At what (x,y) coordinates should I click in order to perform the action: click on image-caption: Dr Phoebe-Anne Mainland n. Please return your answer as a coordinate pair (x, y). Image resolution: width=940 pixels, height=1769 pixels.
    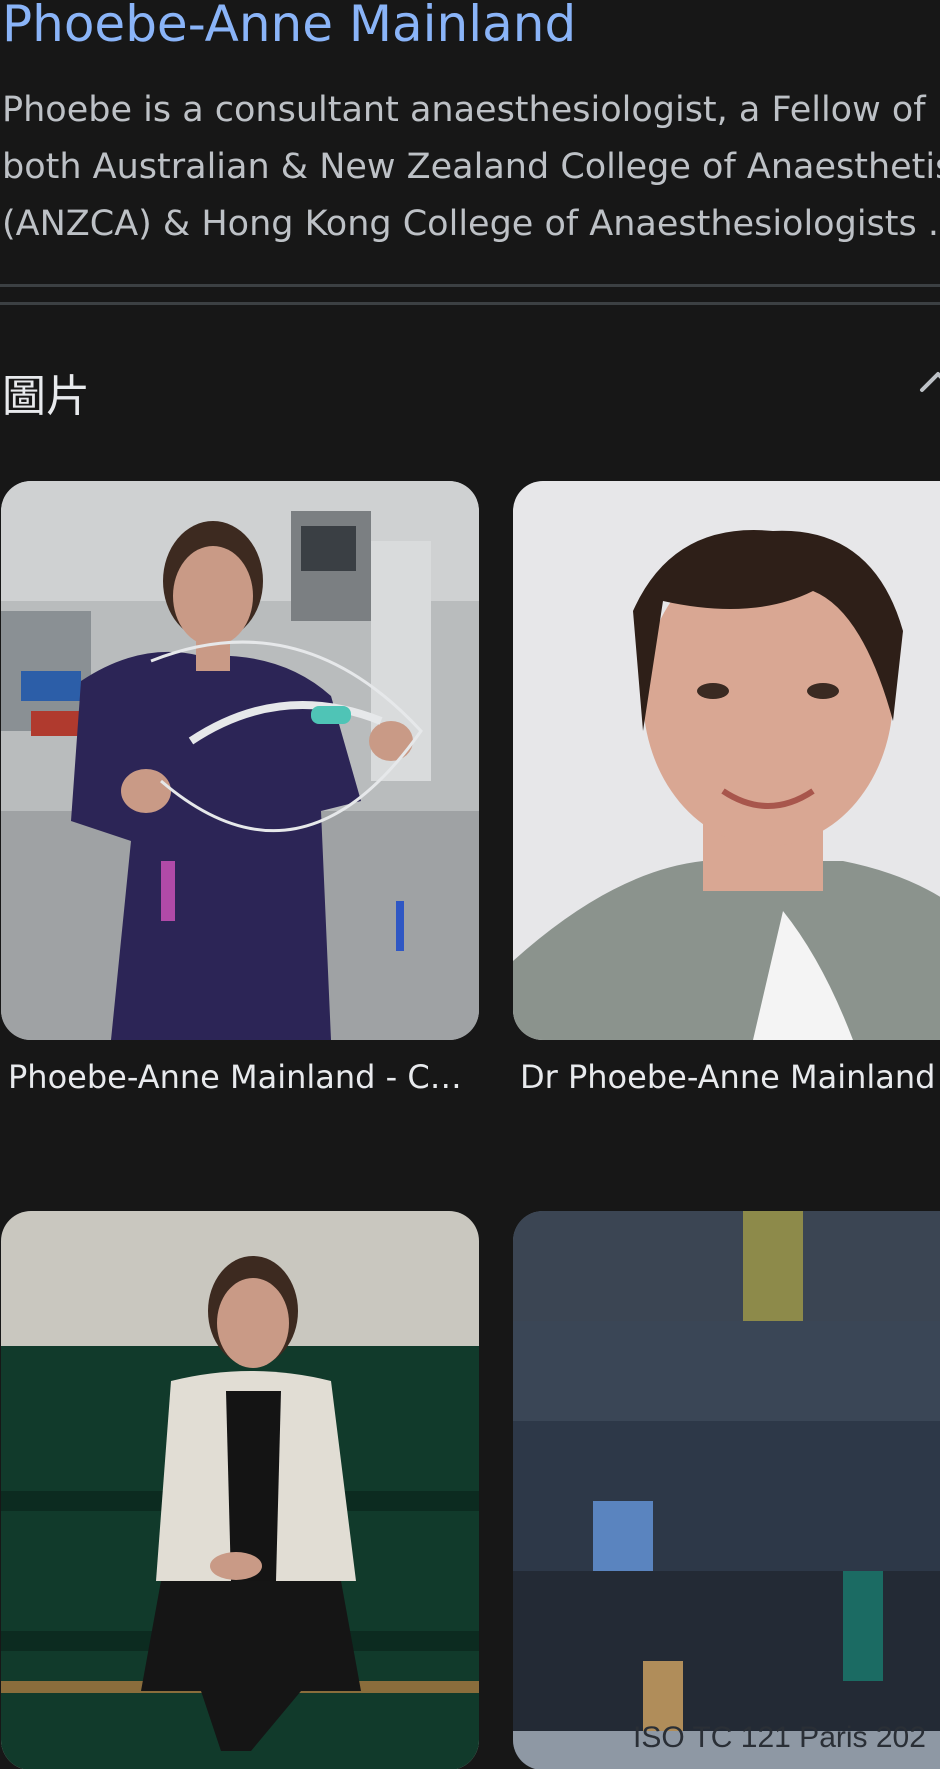
    Looking at the image, I should click on (730, 1077).